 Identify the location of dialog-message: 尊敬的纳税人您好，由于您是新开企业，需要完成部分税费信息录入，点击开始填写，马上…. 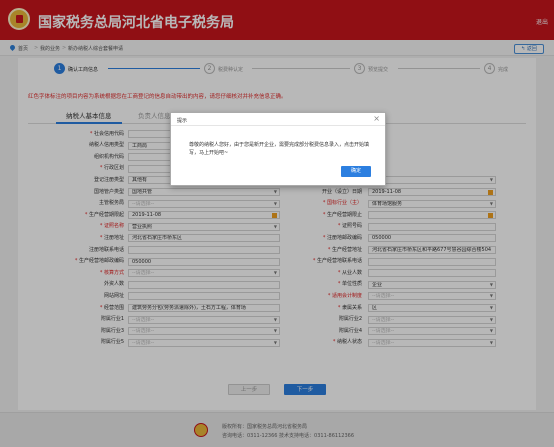
(279, 149).